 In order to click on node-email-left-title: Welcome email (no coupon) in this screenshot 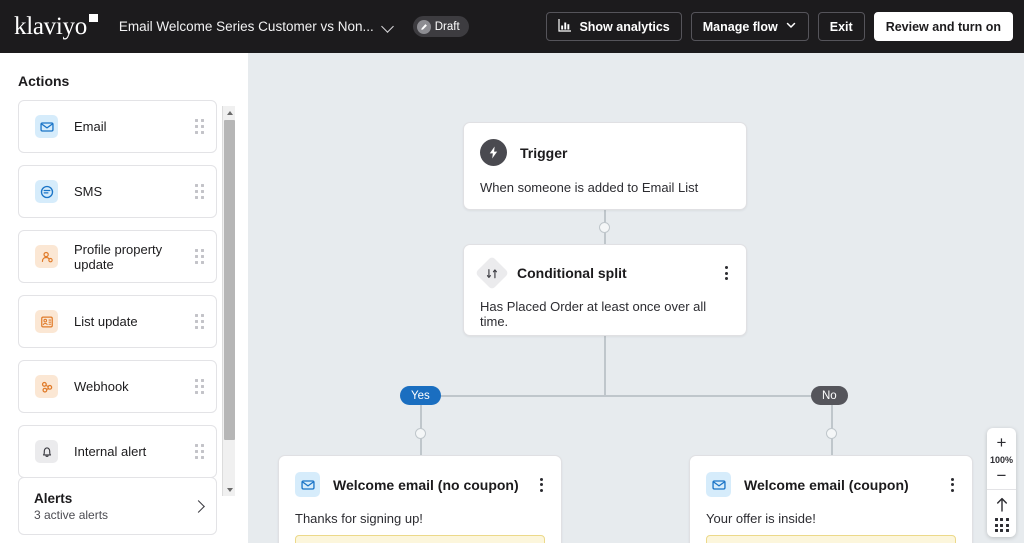, I will do `click(426, 484)`.